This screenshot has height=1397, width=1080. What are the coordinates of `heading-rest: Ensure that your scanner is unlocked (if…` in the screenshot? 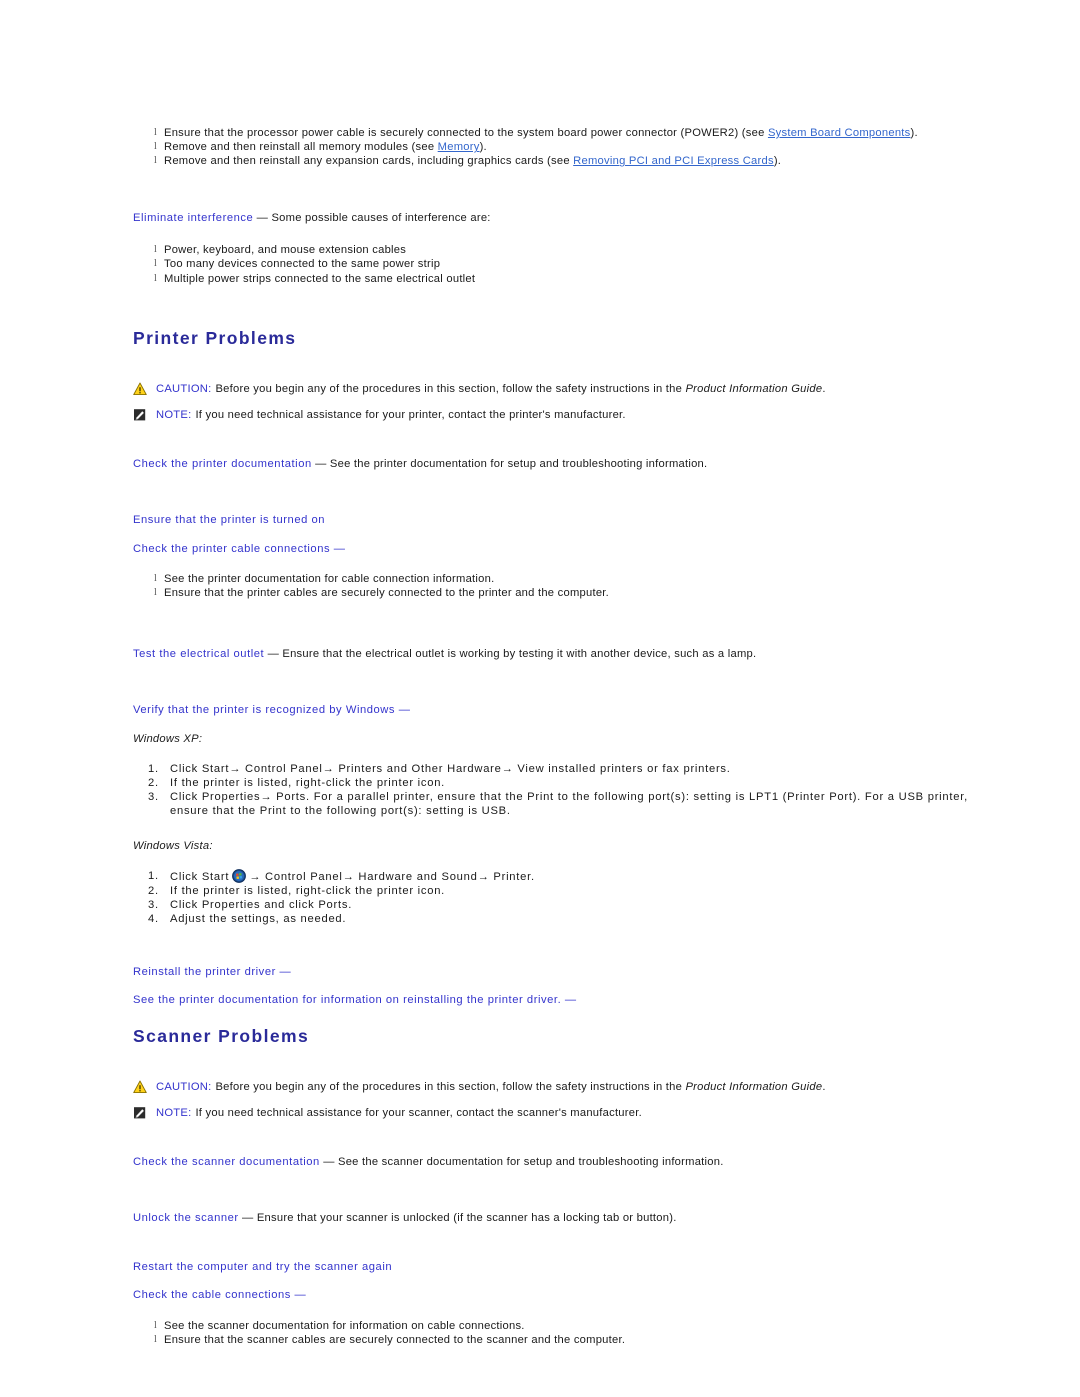 It's located at (466, 1218).